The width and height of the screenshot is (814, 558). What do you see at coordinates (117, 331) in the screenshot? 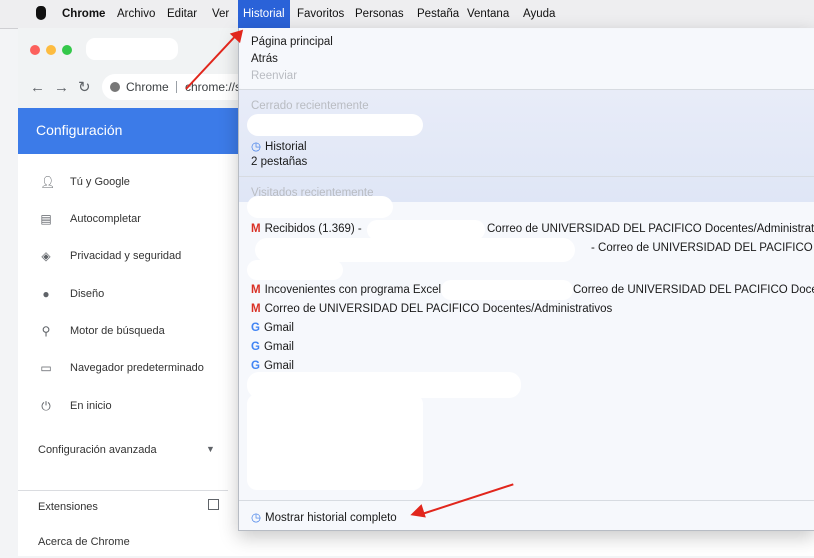
I see `sidebar-item-label: Motor de búsqueda` at bounding box center [117, 331].